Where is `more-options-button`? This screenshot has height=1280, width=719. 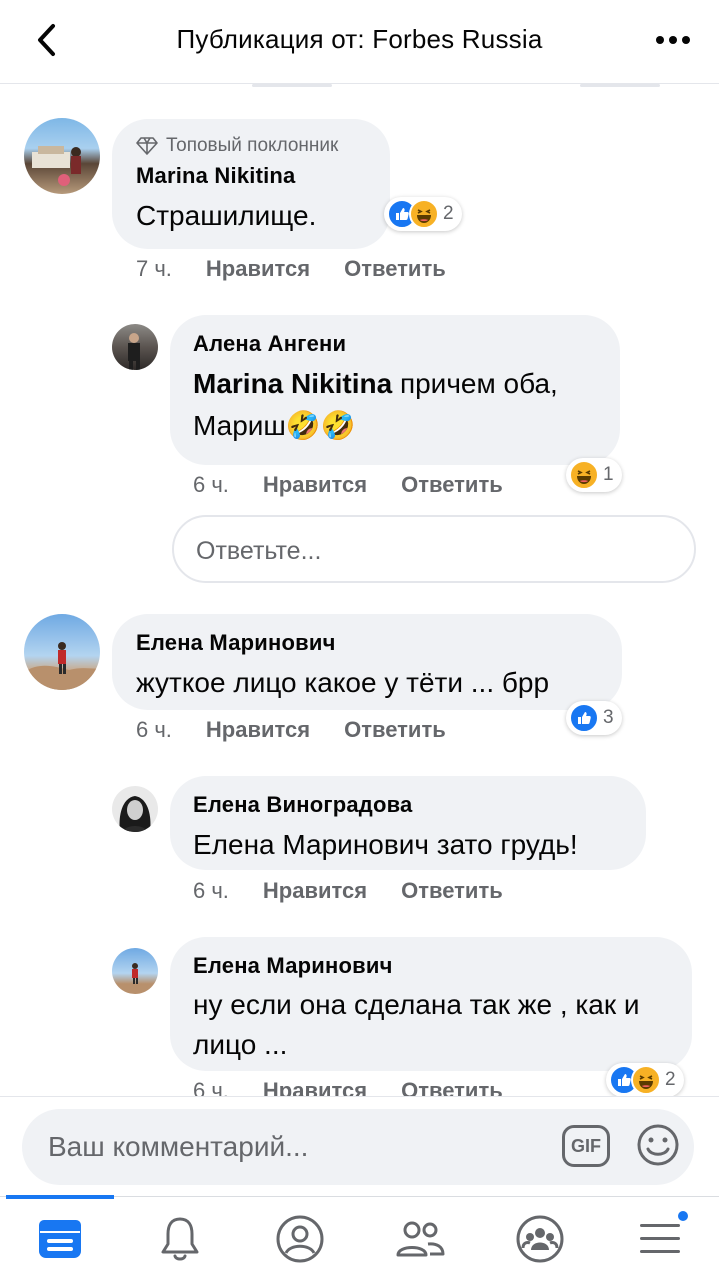
more-options-button is located at coordinates (673, 40).